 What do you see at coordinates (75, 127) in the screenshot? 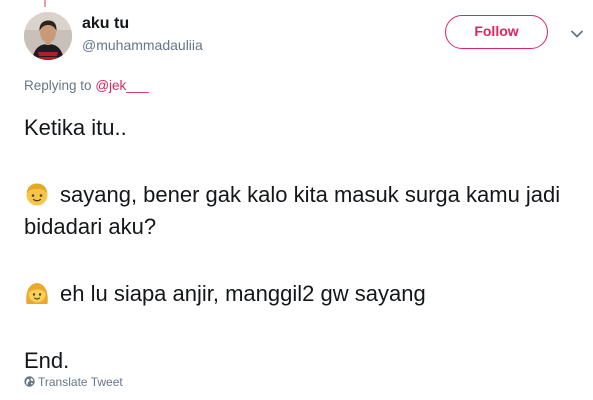
I see `tweet-line: Ketika itu..` at bounding box center [75, 127].